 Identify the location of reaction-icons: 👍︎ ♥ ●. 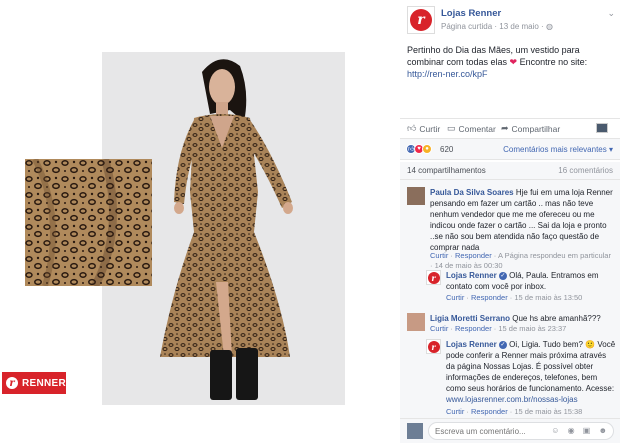
(419, 149).